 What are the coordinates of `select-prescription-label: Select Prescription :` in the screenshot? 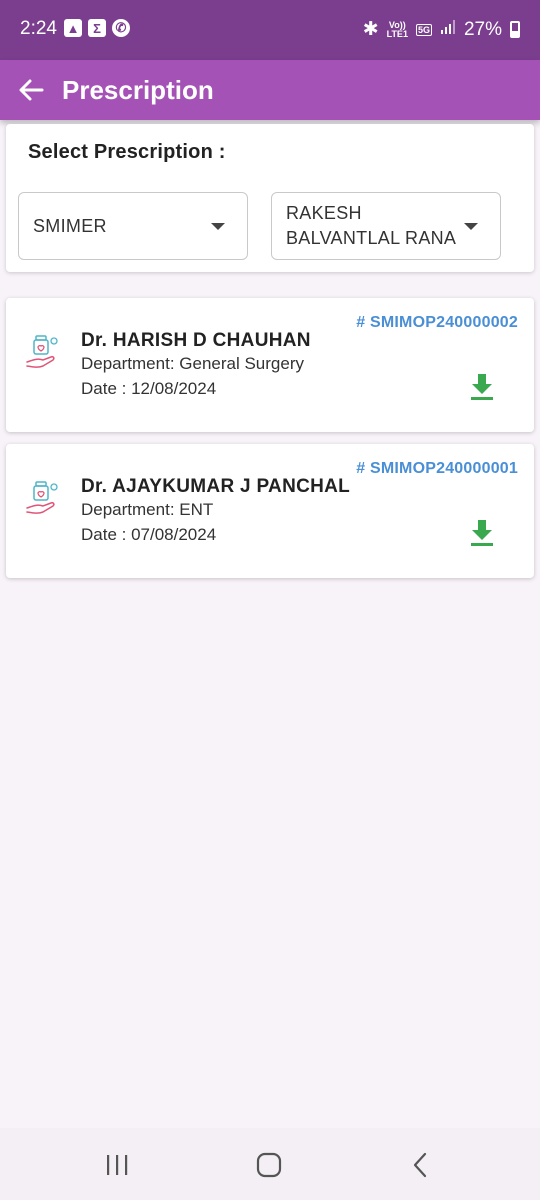 It's located at (127, 152).